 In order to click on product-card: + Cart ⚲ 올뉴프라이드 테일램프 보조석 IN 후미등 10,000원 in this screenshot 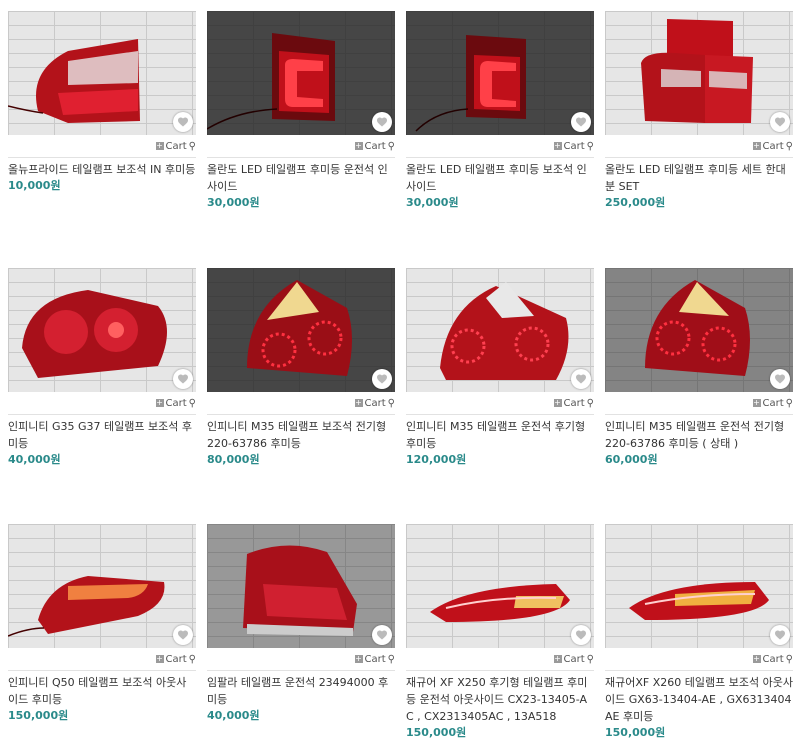, I will do `click(102, 102)`.